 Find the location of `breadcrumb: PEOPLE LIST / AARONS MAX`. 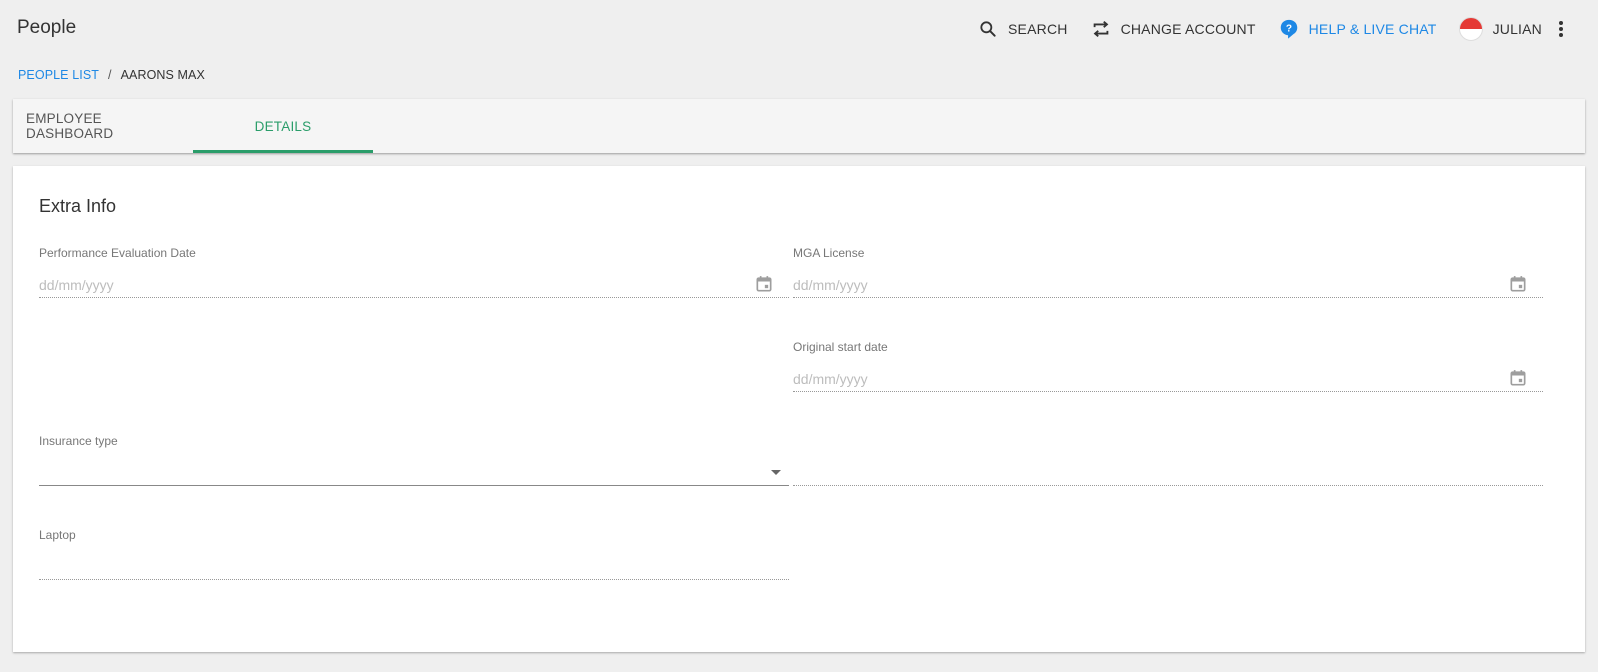

breadcrumb: PEOPLE LIST / AARONS MAX is located at coordinates (111, 75).